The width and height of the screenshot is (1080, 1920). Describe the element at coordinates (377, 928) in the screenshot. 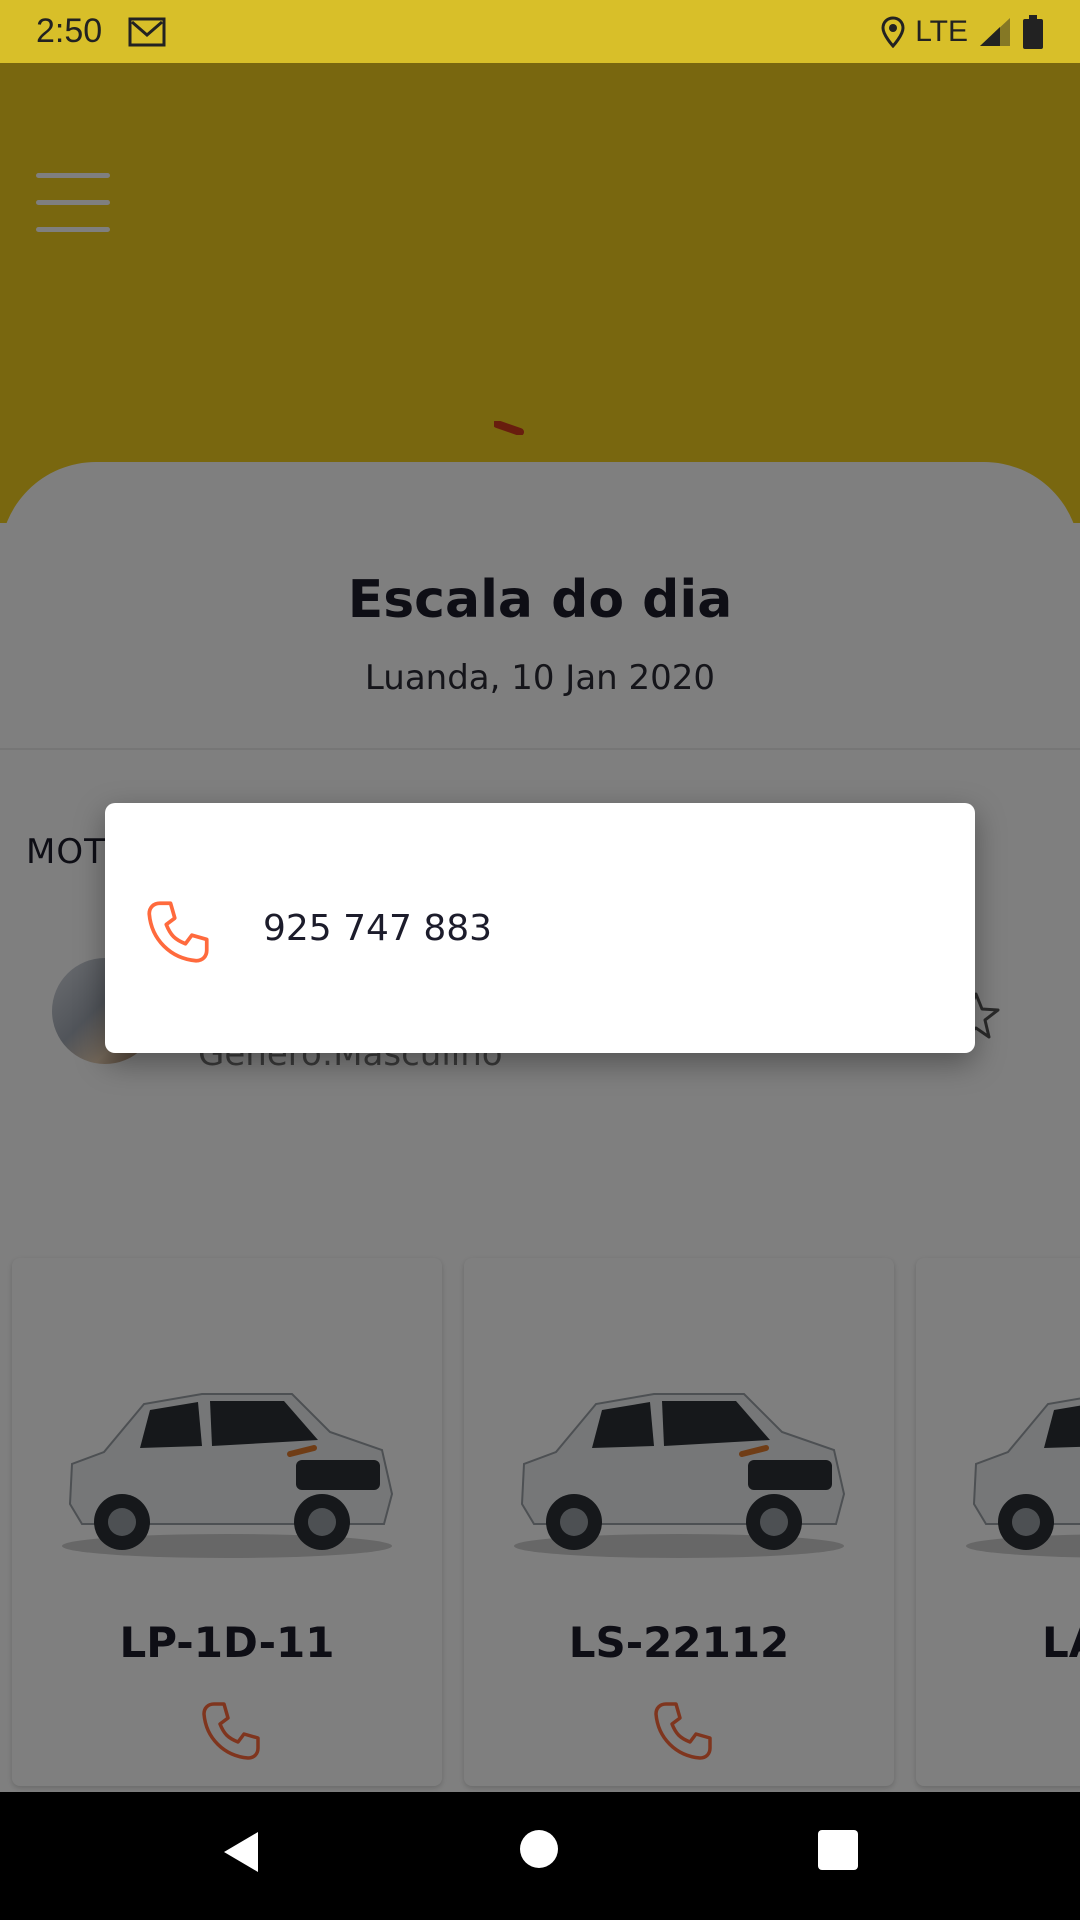

I see `phone-number-option: 925 747 883` at that location.